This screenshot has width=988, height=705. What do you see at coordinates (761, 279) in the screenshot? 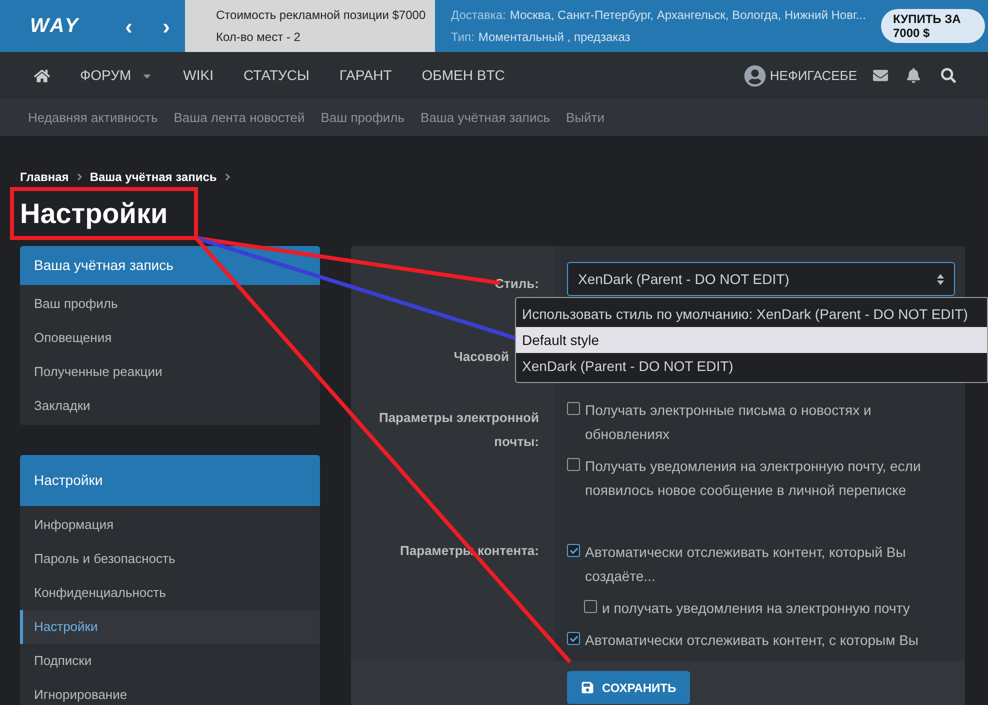
I see `style-select: XenDark (Parent - DO NOT EDIT)` at bounding box center [761, 279].